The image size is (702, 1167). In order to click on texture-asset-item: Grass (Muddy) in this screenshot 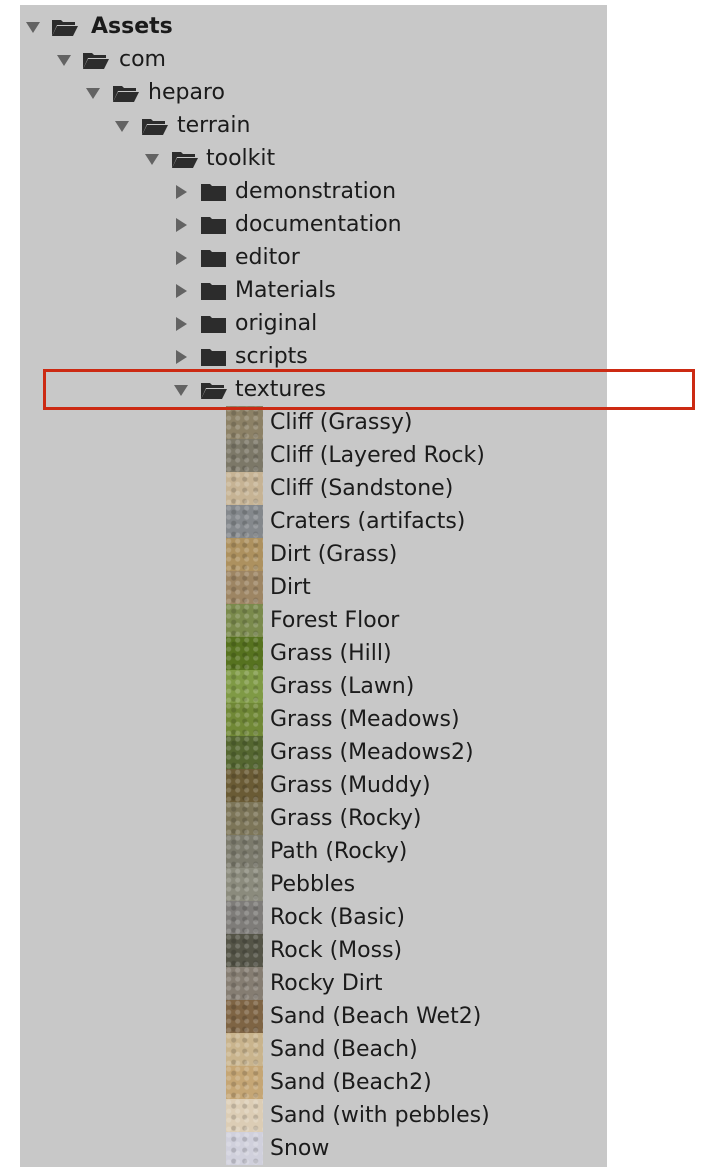, I will do `click(406, 785)`.